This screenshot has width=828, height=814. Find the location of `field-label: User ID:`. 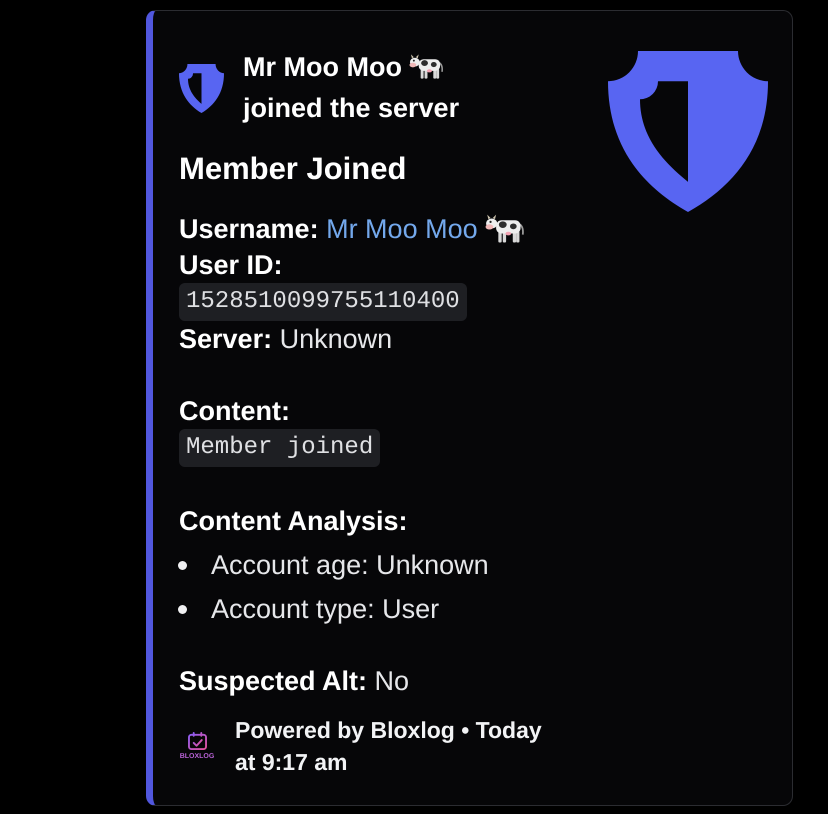

field-label: User ID: is located at coordinates (231, 265).